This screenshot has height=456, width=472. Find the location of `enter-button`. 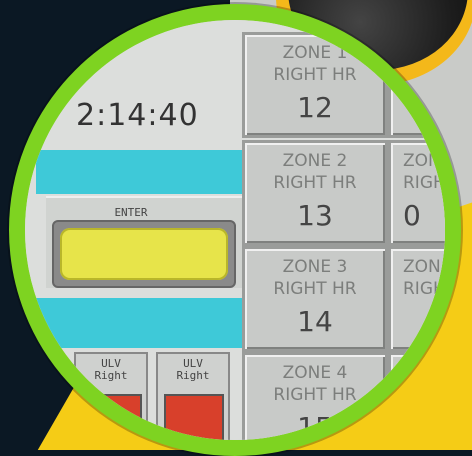

enter-button is located at coordinates (144, 254).